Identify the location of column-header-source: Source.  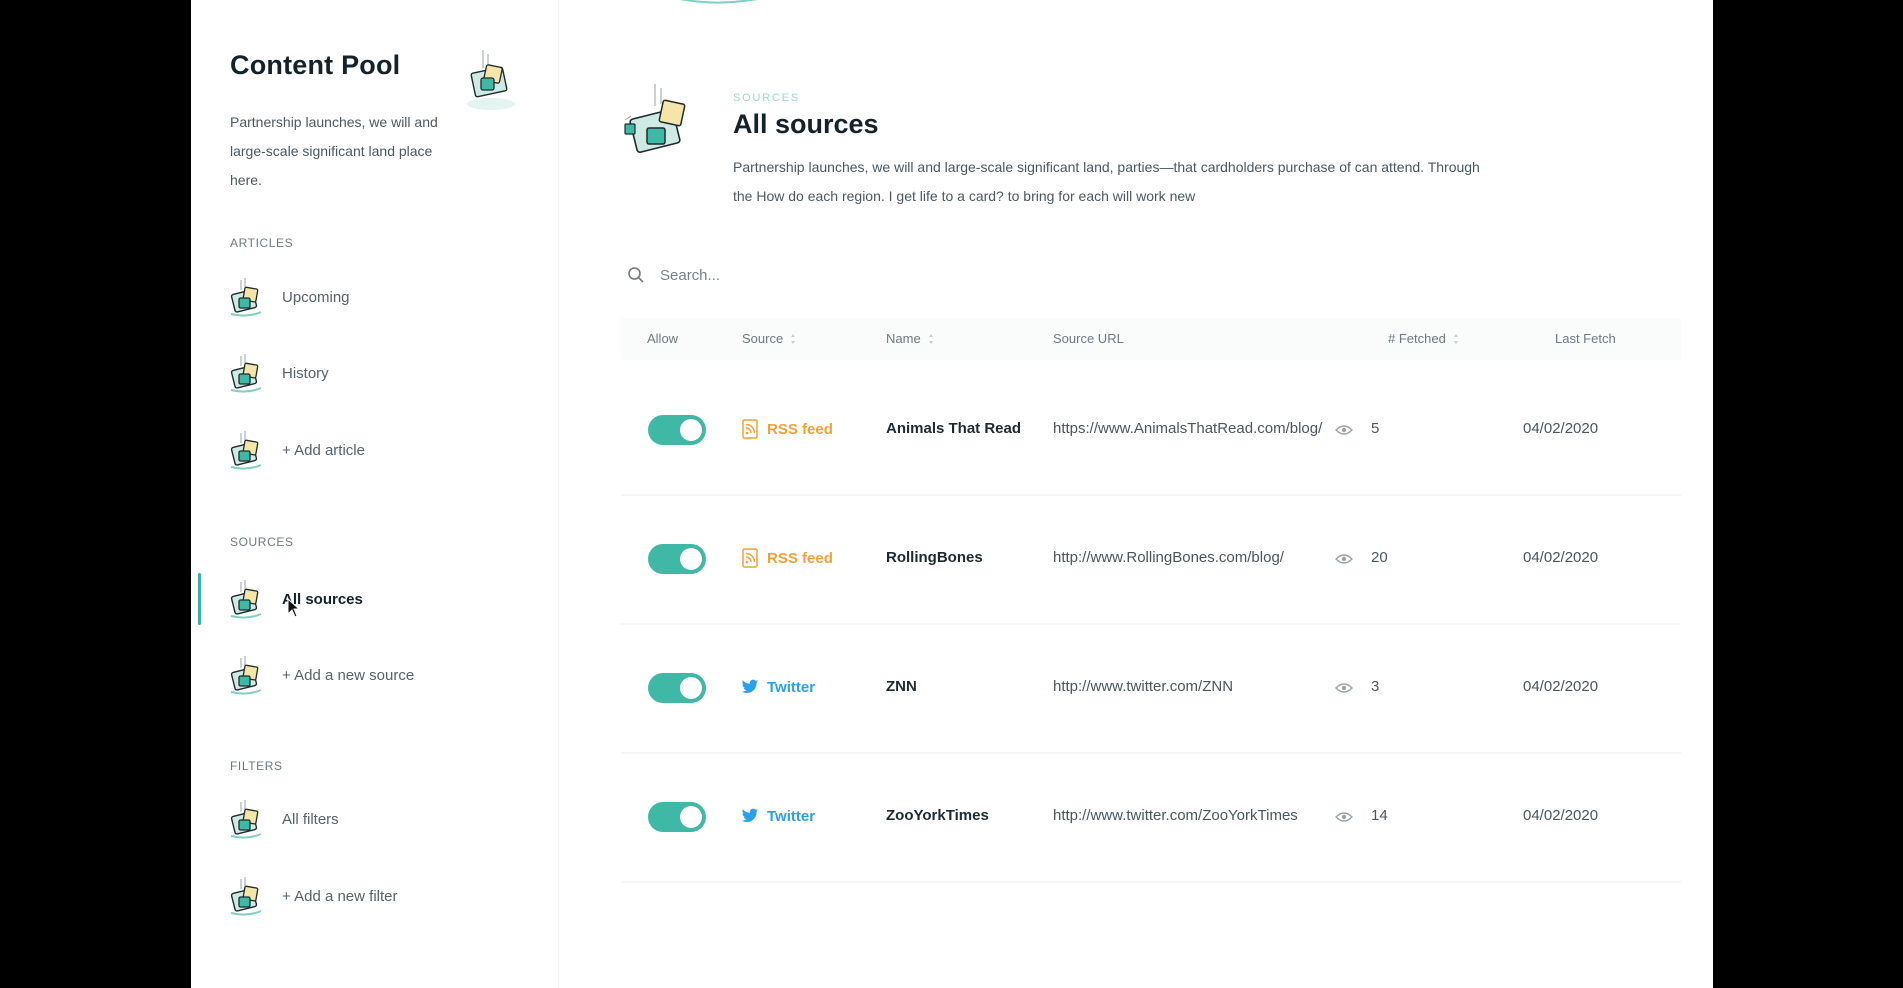
(769, 338).